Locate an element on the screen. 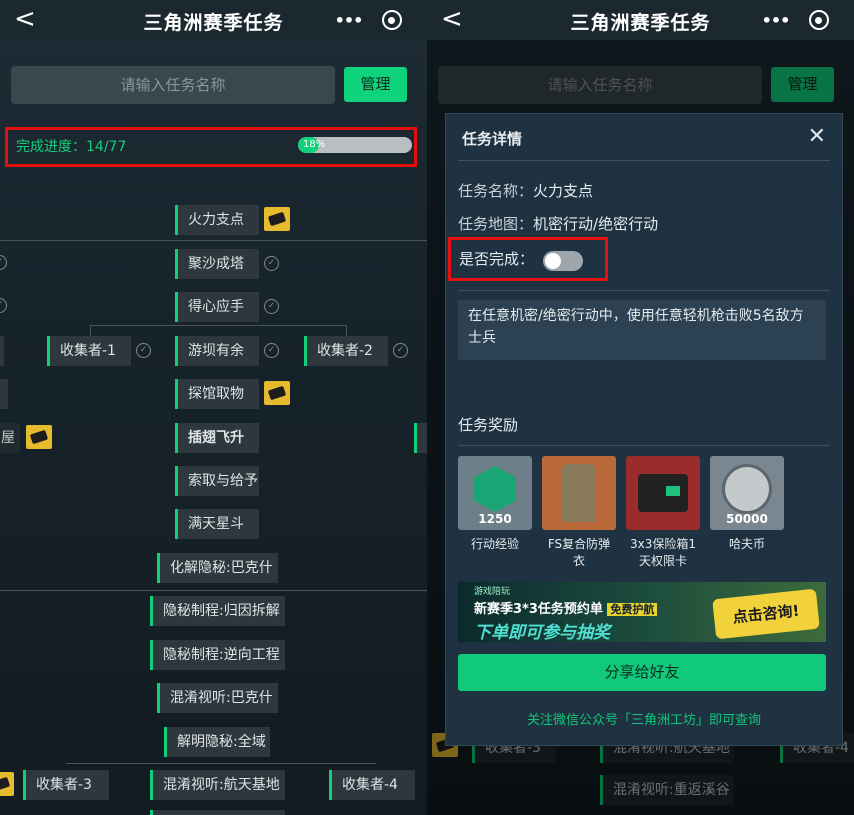  reward-item: 50000 哈夫币 is located at coordinates (747, 504).